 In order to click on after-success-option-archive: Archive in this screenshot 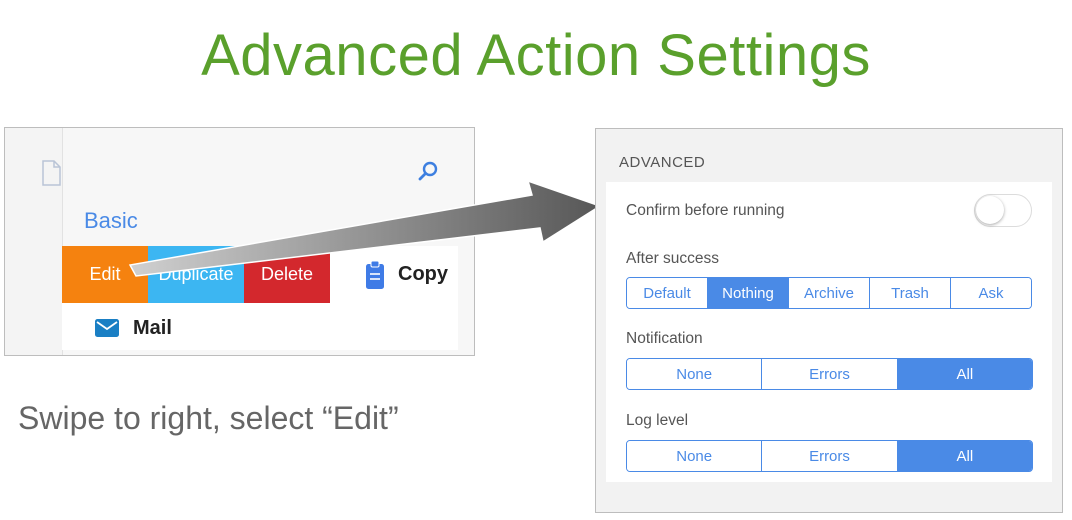, I will do `click(828, 293)`.